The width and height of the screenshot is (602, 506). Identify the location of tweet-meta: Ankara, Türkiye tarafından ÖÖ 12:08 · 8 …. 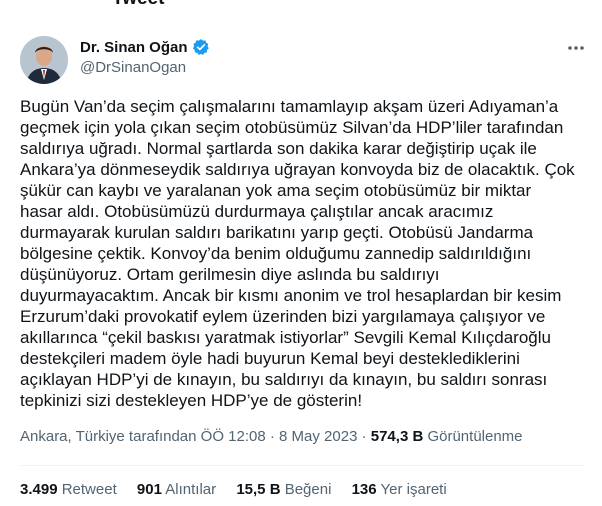
(271, 436).